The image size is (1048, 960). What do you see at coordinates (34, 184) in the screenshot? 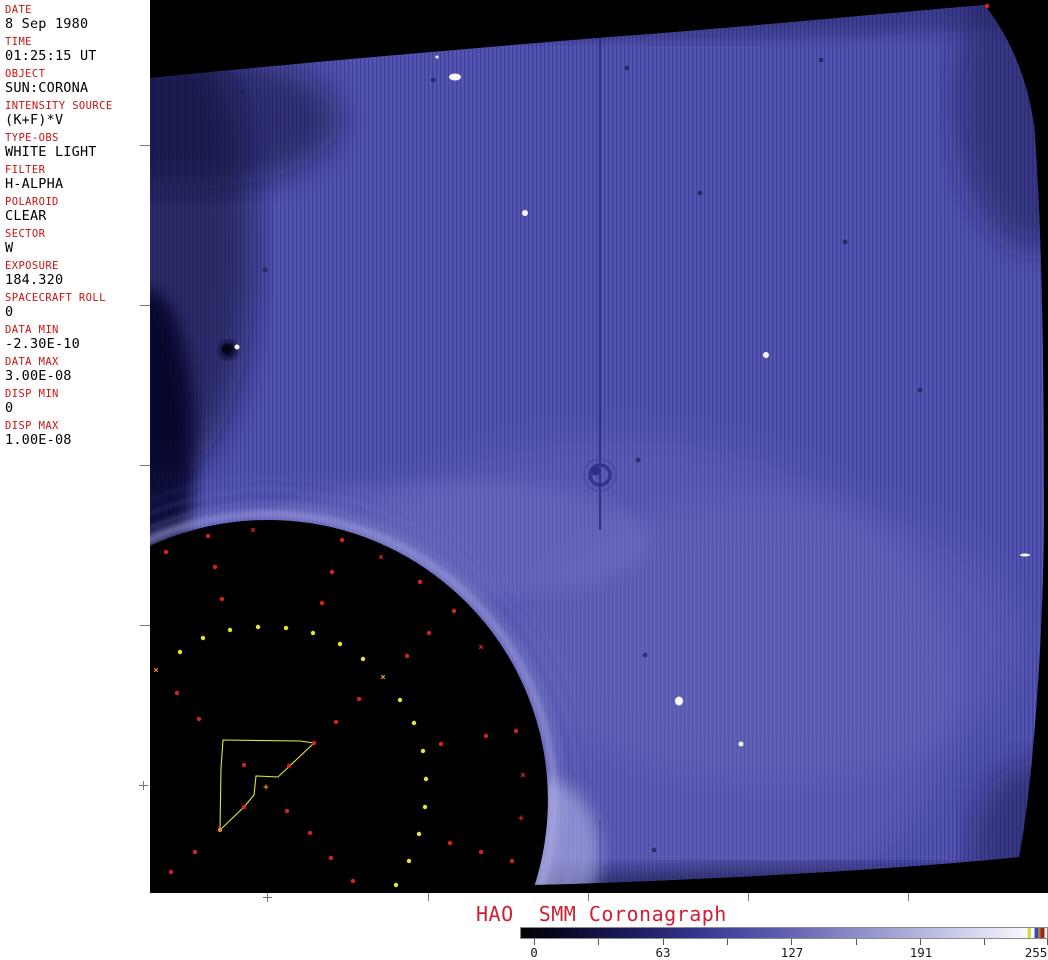
I see `metadata-value: H-ALPHA` at bounding box center [34, 184].